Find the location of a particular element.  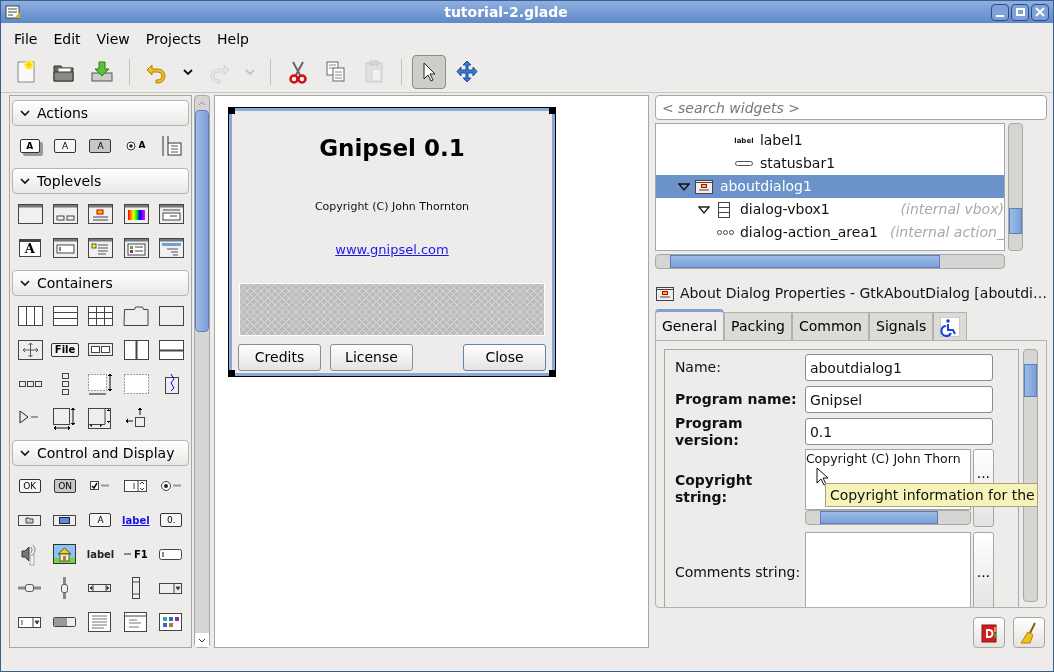

tree-item-label: dialog-vbox1 is located at coordinates (784, 209).